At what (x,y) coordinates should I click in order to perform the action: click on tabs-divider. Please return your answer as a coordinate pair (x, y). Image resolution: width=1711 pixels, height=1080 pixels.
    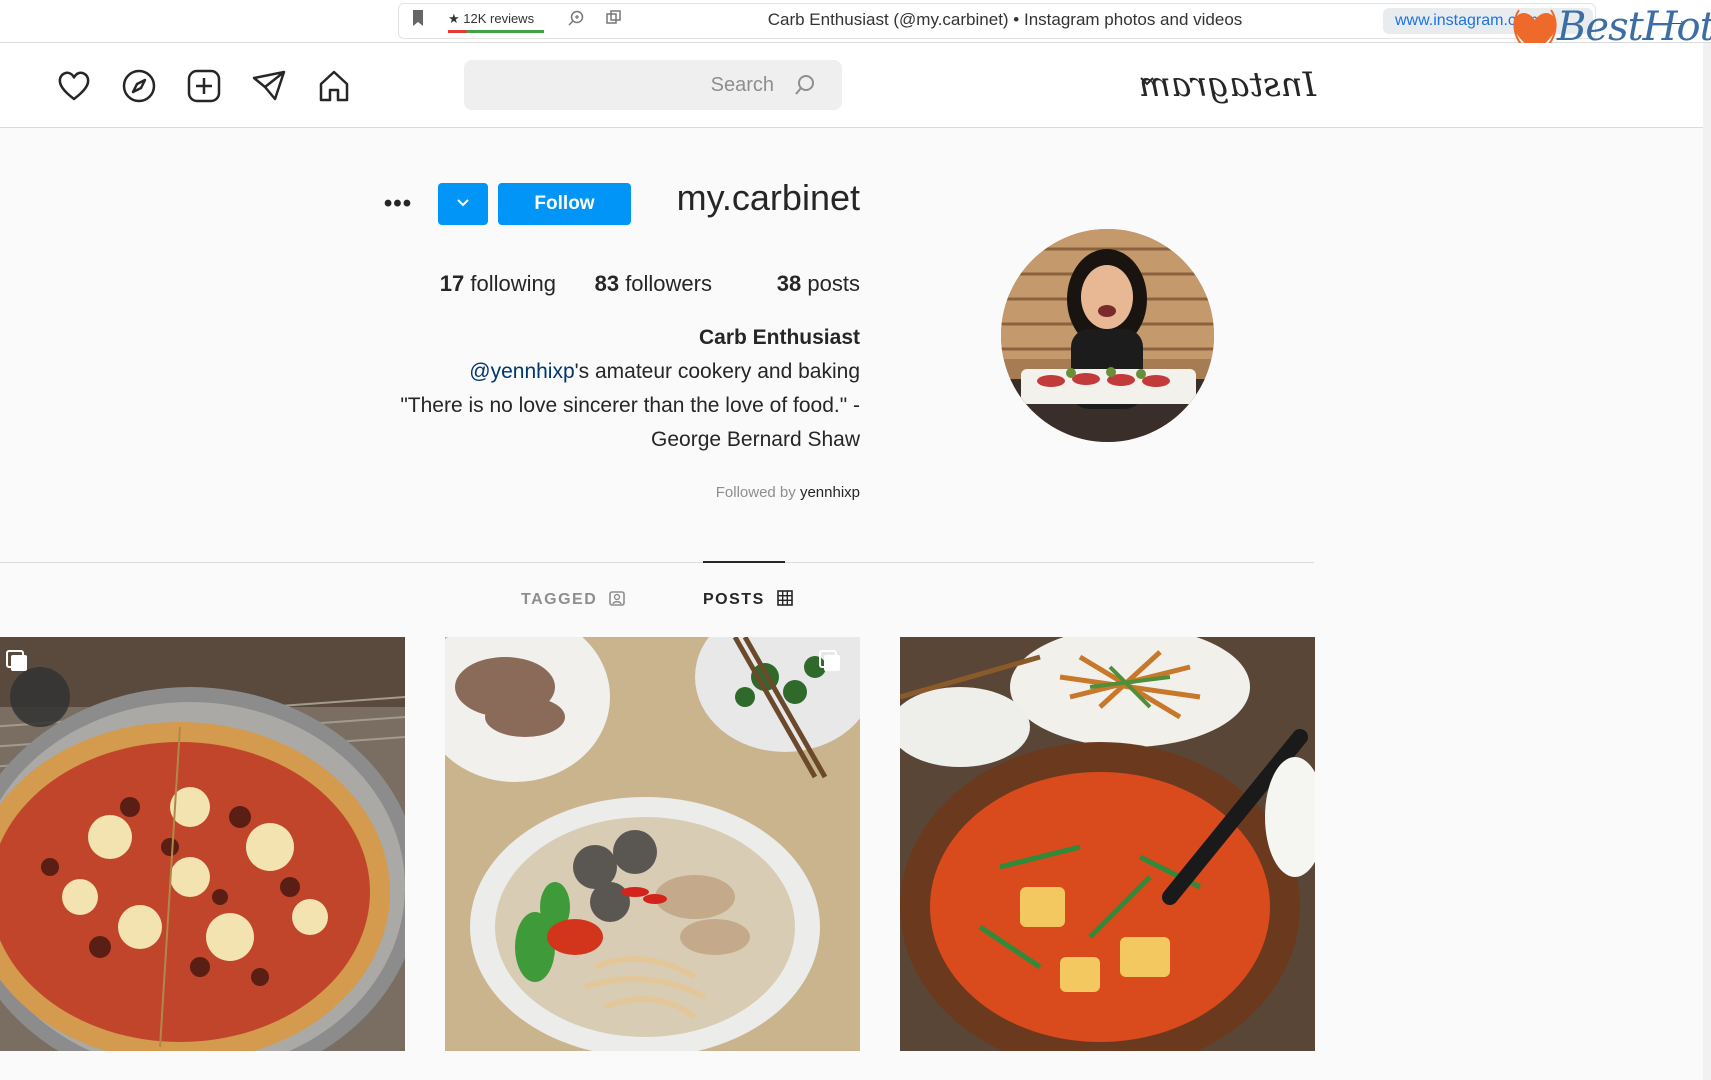
    Looking at the image, I should click on (657, 562).